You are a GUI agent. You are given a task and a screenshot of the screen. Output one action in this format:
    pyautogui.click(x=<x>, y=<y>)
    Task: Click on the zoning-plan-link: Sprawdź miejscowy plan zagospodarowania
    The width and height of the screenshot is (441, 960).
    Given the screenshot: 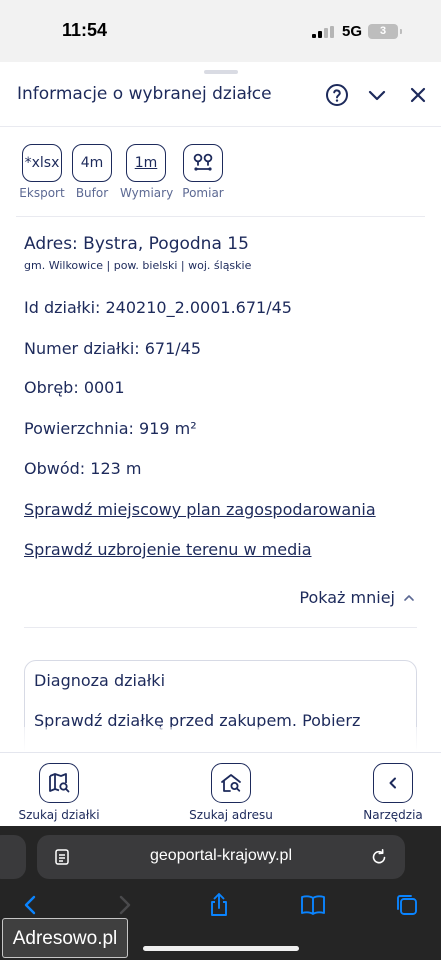 What is the action you would take?
    pyautogui.click(x=200, y=509)
    